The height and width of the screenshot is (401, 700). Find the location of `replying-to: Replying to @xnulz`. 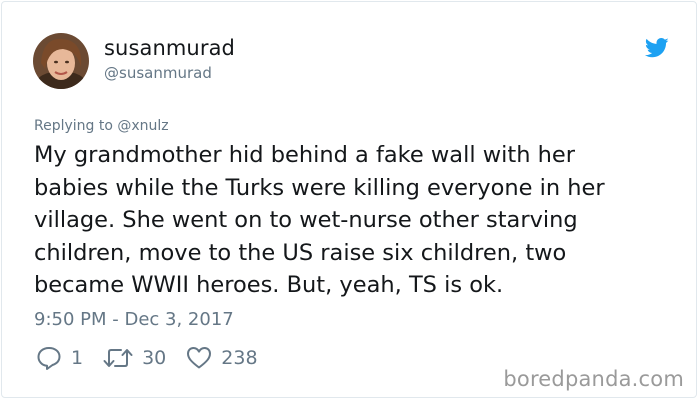

replying-to: Replying to @xnulz is located at coordinates (101, 126).